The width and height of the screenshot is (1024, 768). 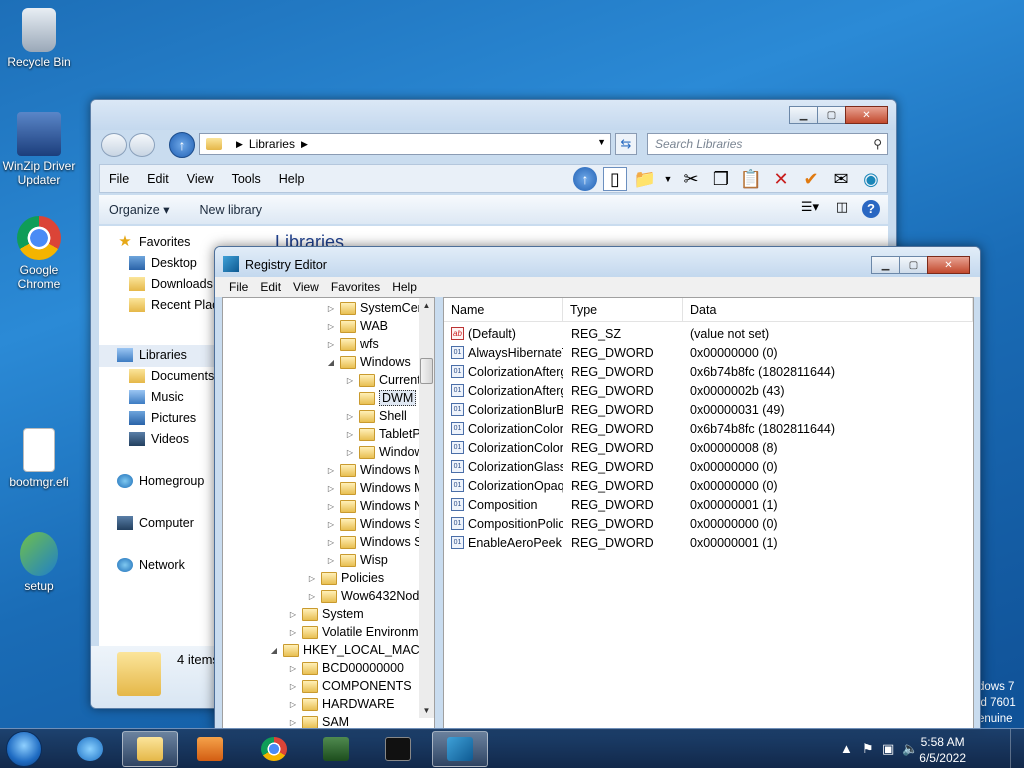 I want to click on back-button, so click(x=114, y=145).